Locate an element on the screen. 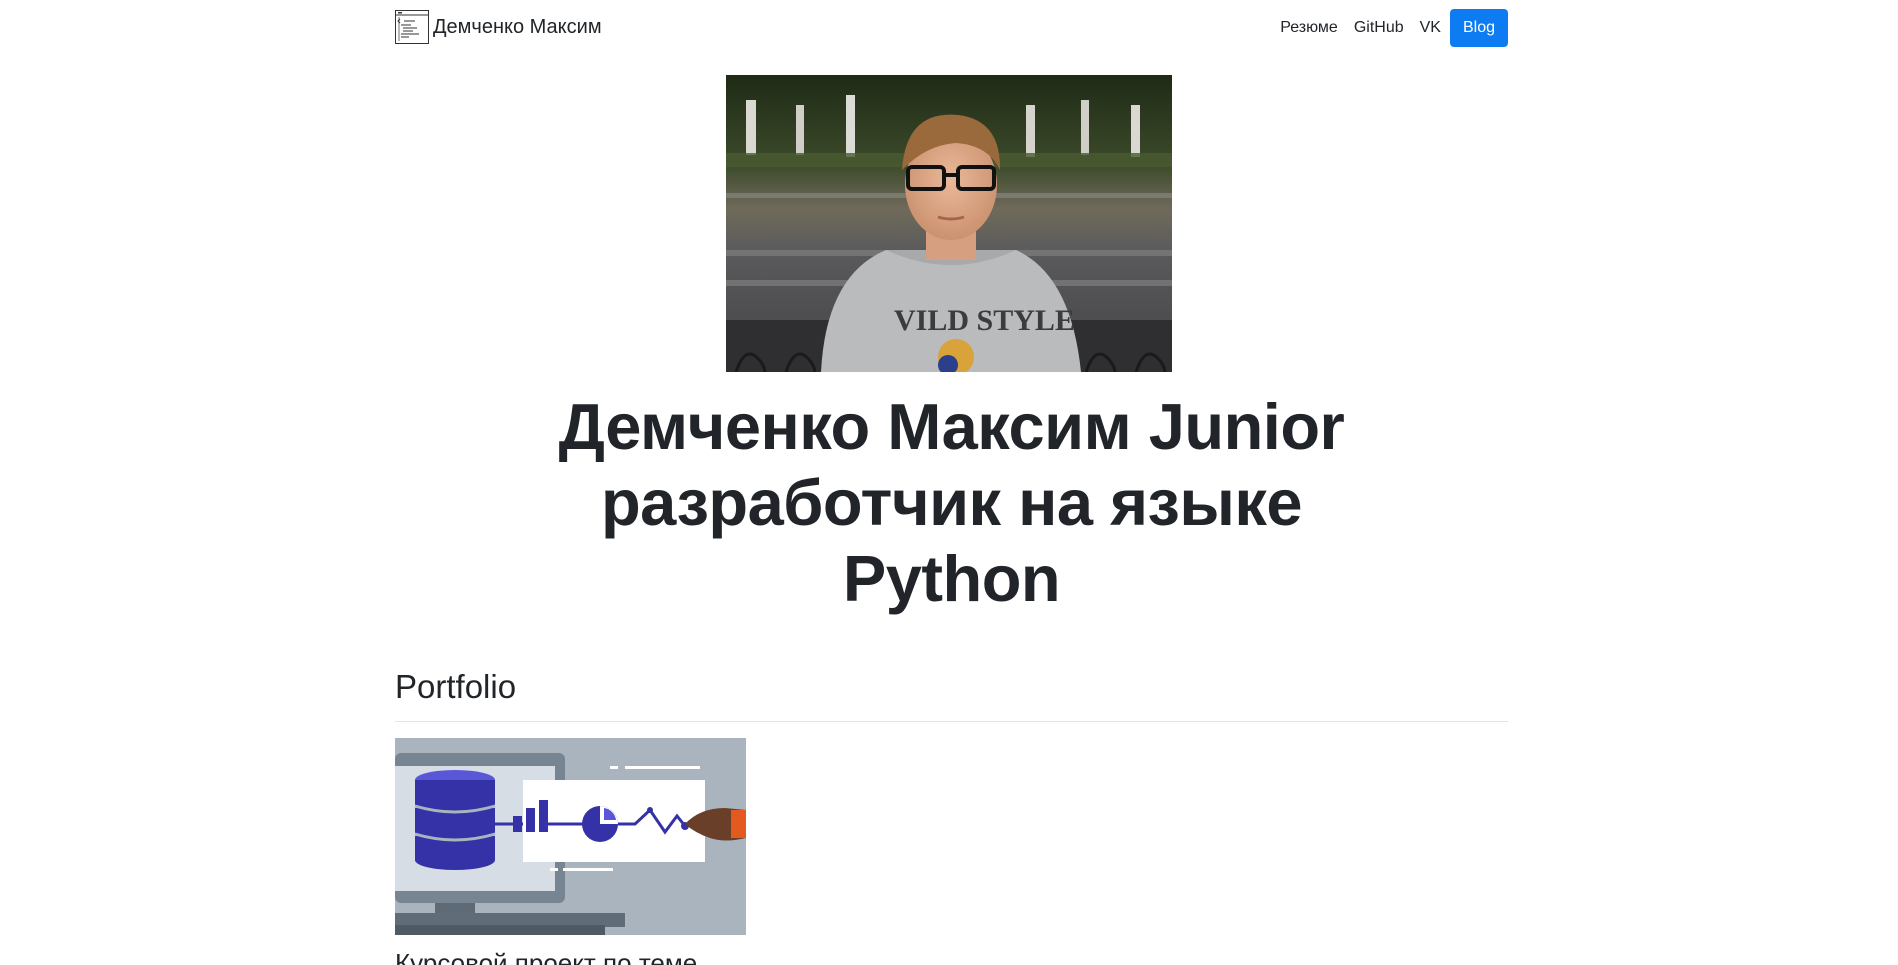 Image resolution: width=1898 pixels, height=965 pixels. portrait-photo: VILD STYLE is located at coordinates (948, 223).